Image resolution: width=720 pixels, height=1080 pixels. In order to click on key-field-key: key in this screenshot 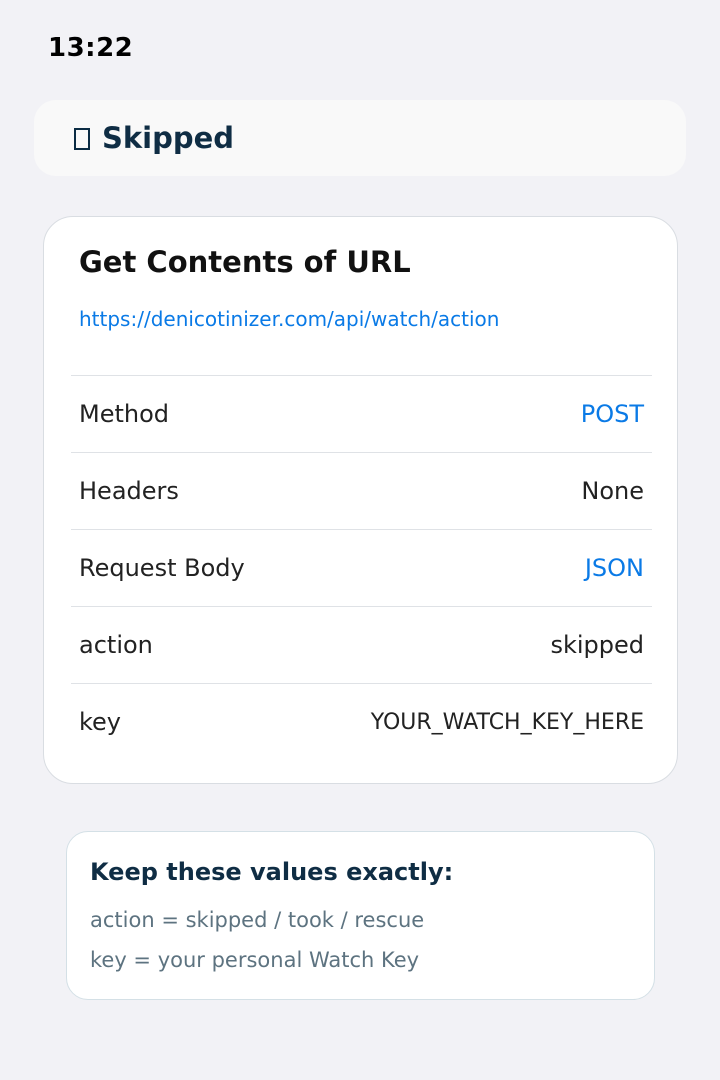, I will do `click(100, 722)`.